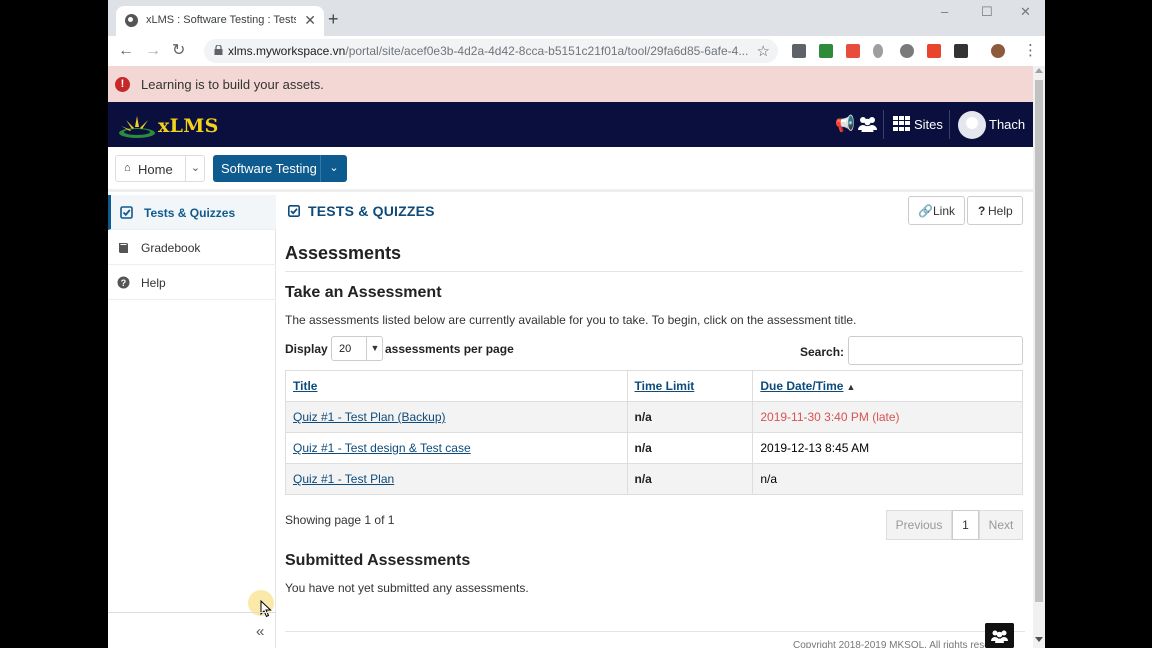  I want to click on column-header-title: Title, so click(456, 386).